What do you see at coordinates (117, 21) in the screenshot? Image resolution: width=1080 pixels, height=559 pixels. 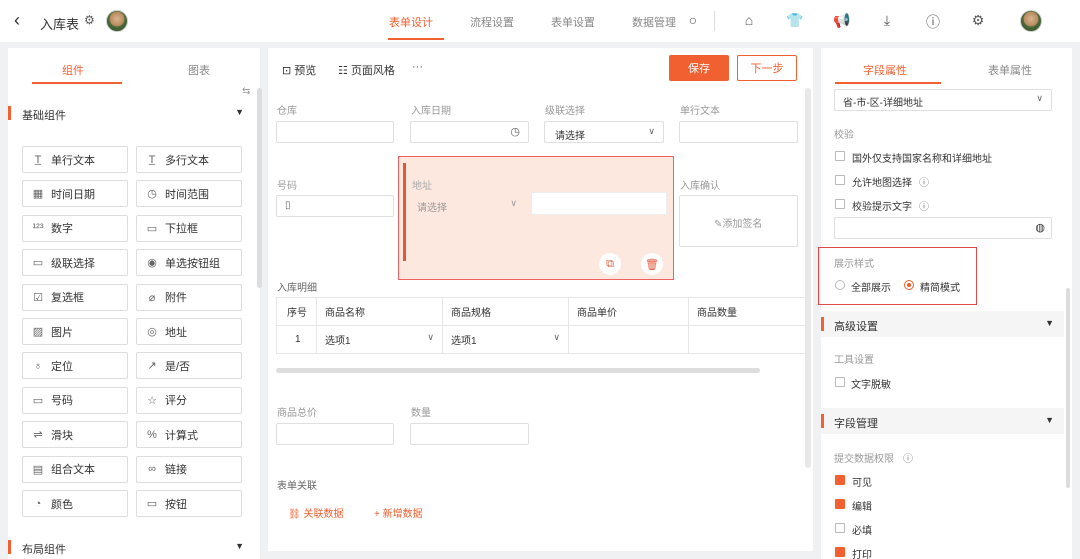 I see `avatar` at bounding box center [117, 21].